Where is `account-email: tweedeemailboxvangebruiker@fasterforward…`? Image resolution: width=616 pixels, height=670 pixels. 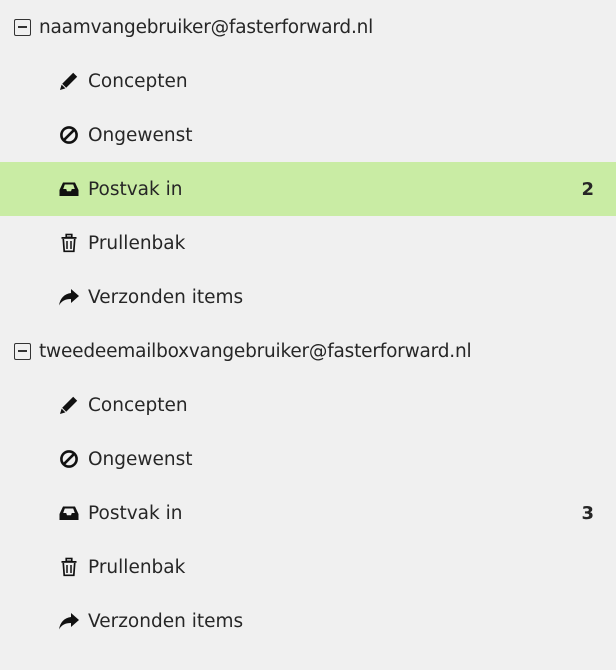 account-email: tweedeemailboxvangebruiker@fasterforward… is located at coordinates (255, 351).